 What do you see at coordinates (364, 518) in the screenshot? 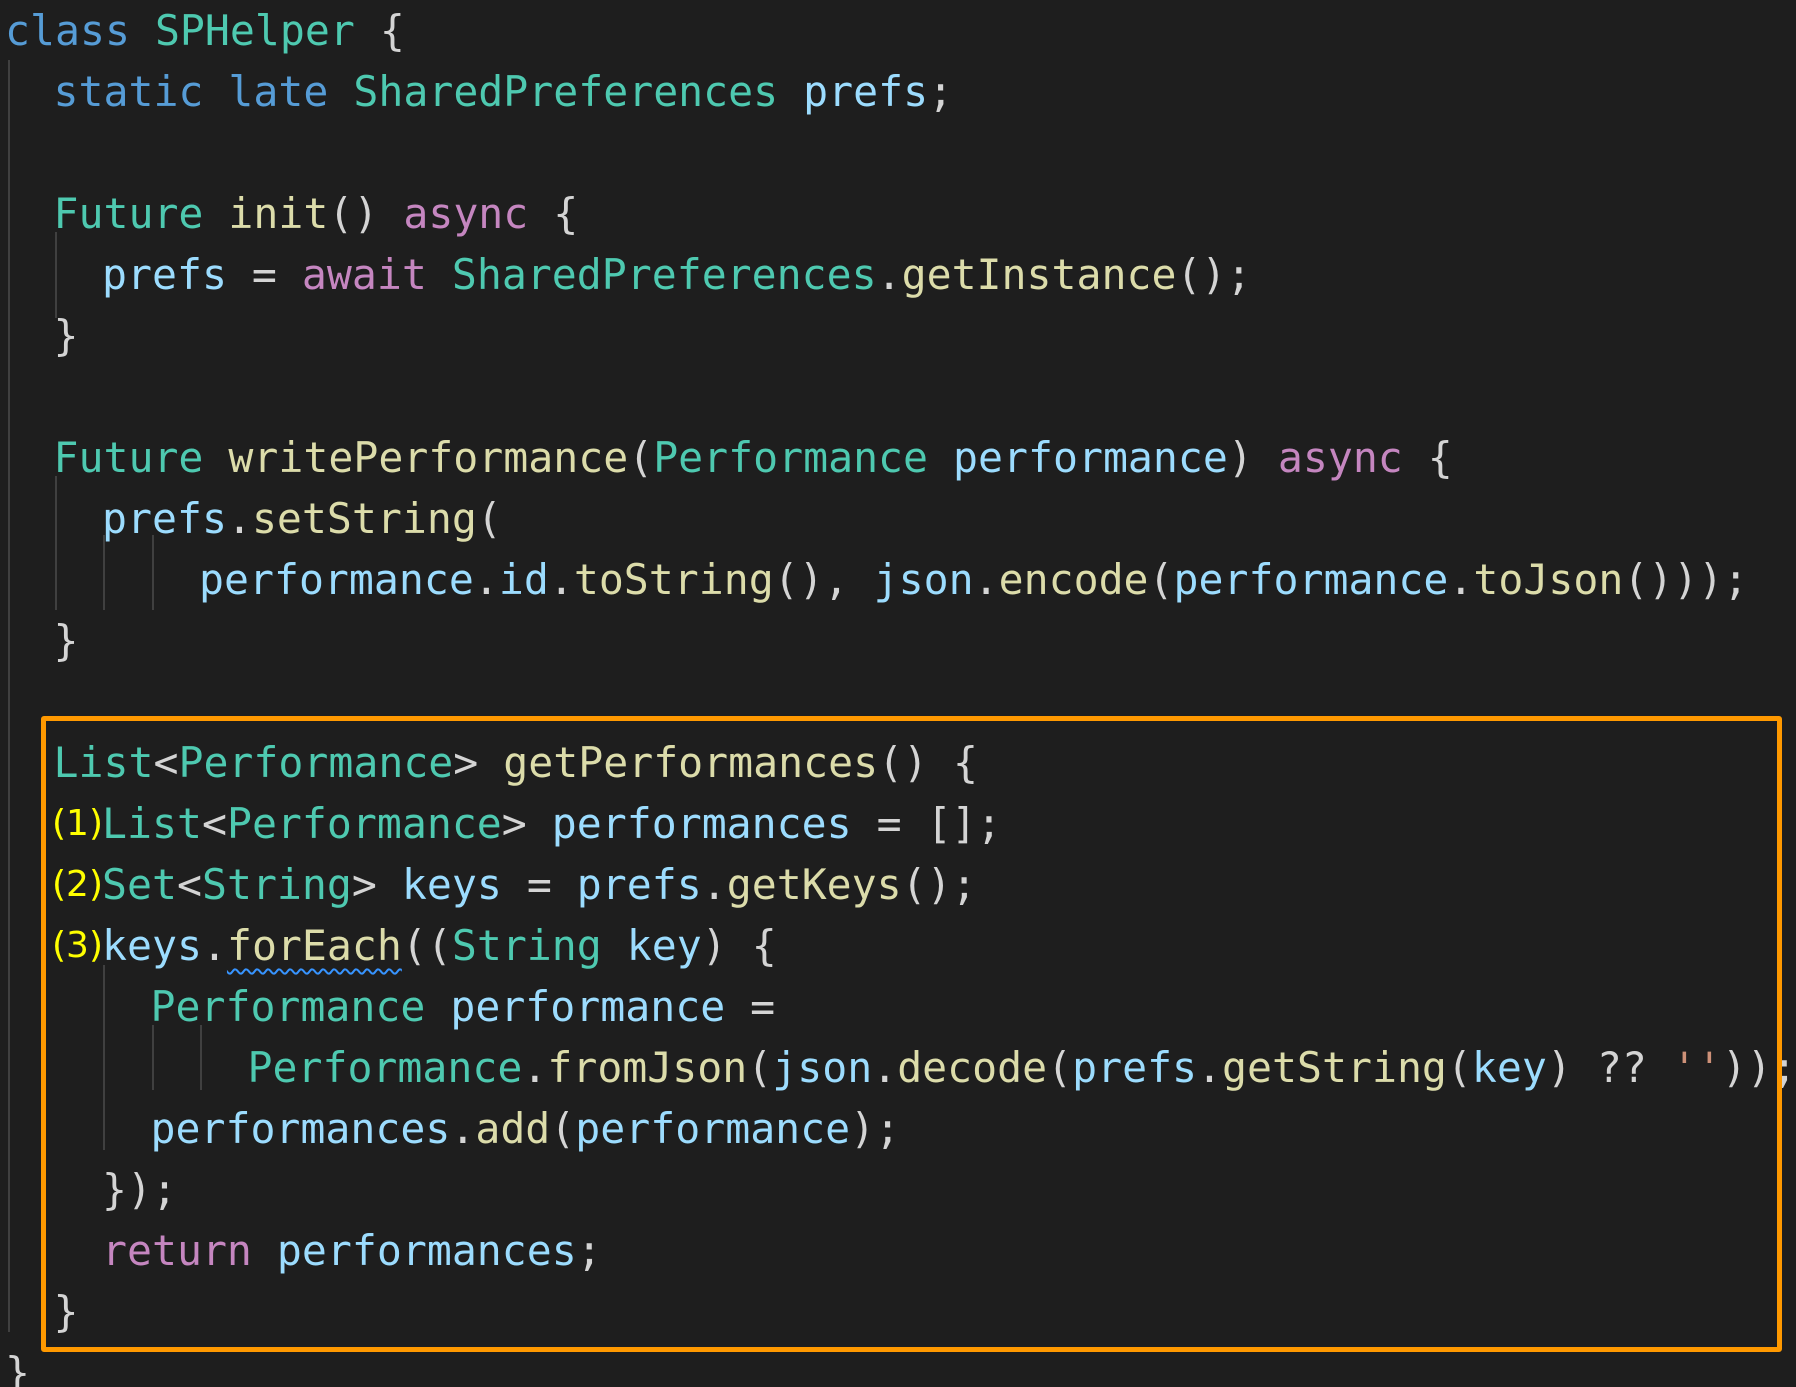
I see `code-token: setString` at bounding box center [364, 518].